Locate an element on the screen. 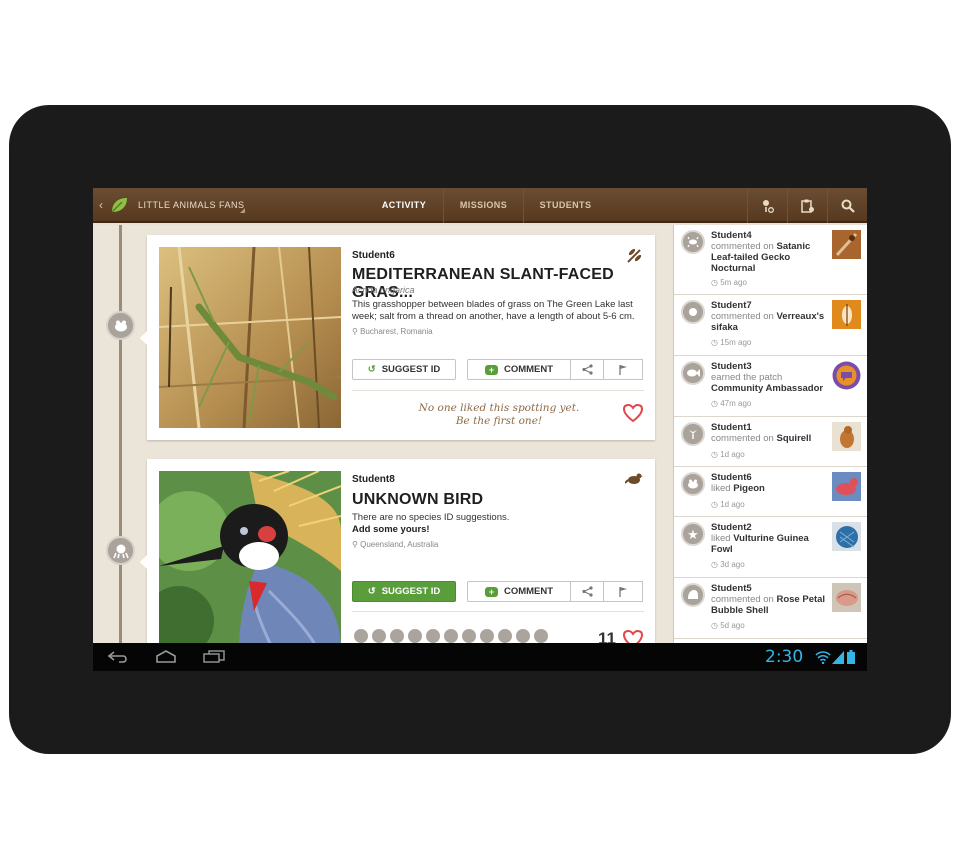 Image resolution: width=960 pixels, height=860 pixels. activity-target: Squirell is located at coordinates (793, 438).